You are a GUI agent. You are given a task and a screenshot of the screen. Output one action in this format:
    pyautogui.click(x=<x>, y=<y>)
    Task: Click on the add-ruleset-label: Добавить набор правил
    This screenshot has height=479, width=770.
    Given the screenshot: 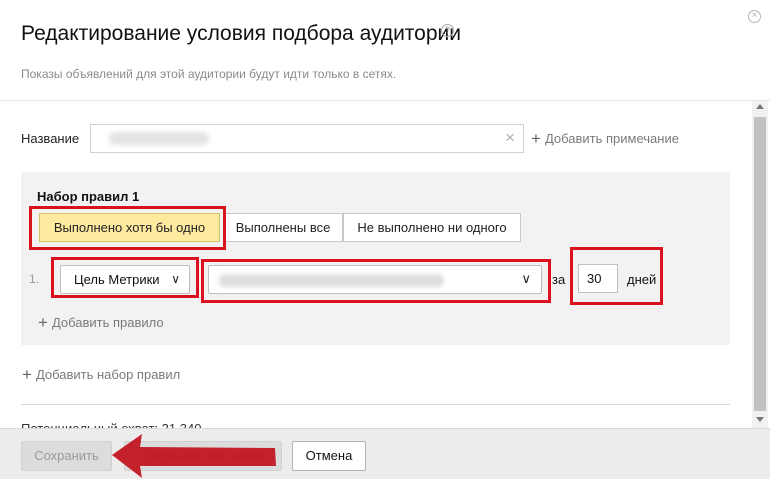 What is the action you would take?
    pyautogui.click(x=108, y=374)
    